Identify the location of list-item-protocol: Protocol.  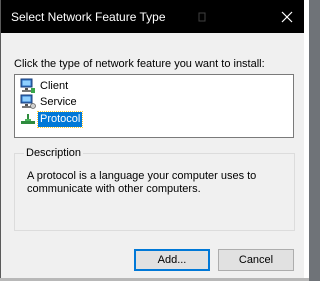
(52, 119).